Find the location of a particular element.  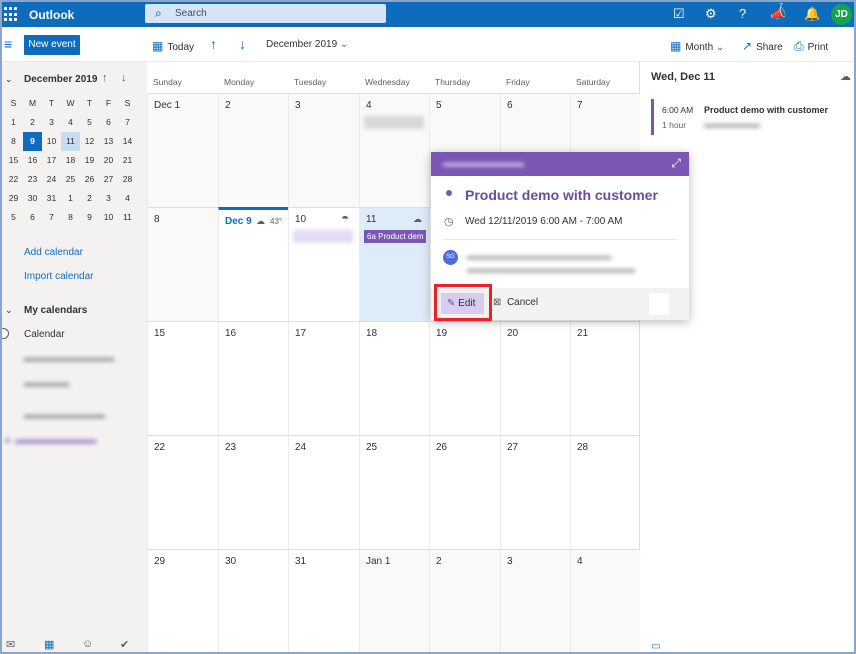

mini-day-today: 9 is located at coordinates (32, 141).